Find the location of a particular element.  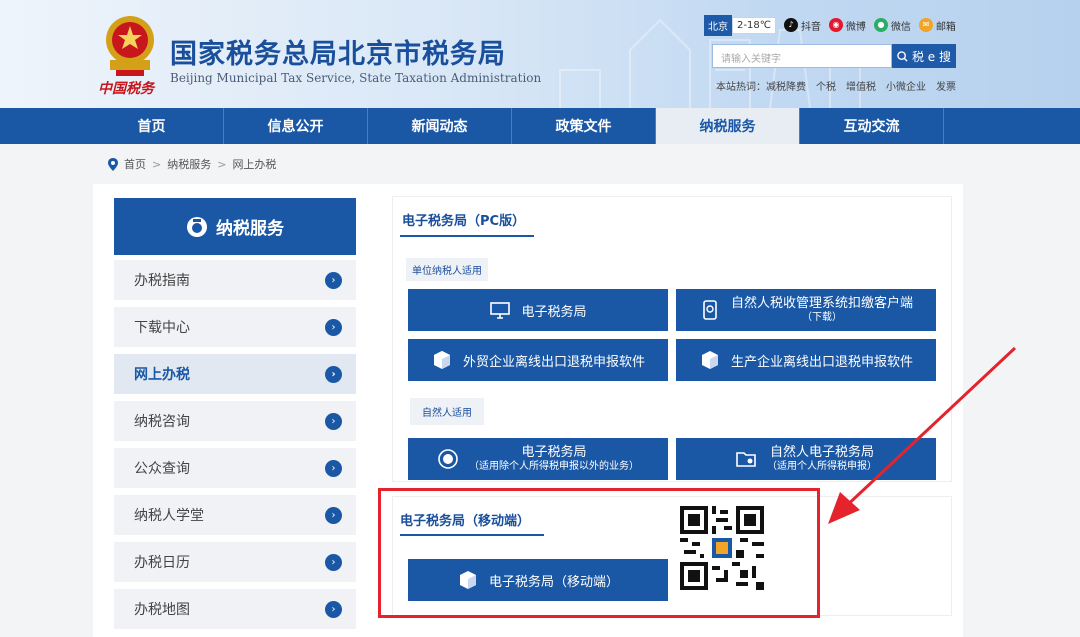

highlight-box is located at coordinates (599, 553).